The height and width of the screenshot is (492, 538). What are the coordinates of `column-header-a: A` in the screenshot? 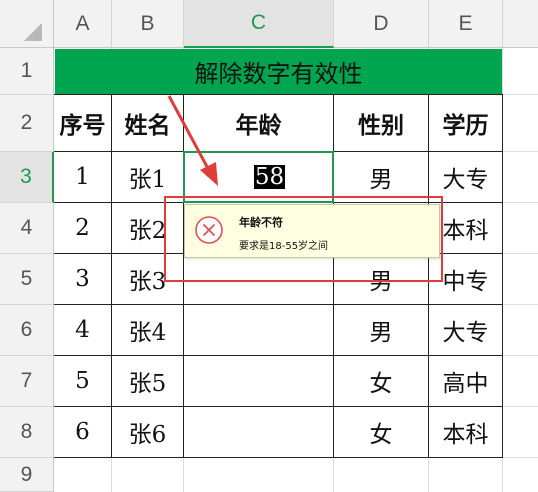 It's located at (83, 24).